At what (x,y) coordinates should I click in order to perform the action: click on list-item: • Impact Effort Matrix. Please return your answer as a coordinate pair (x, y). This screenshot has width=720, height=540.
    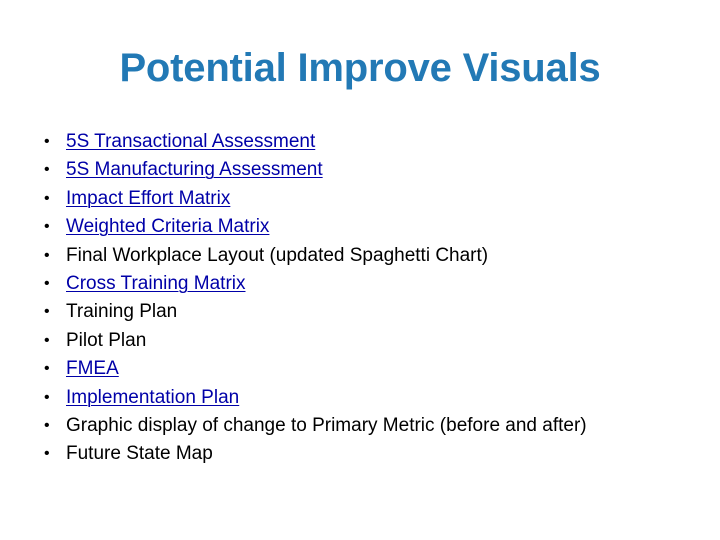
    Looking at the image, I should click on (368, 199).